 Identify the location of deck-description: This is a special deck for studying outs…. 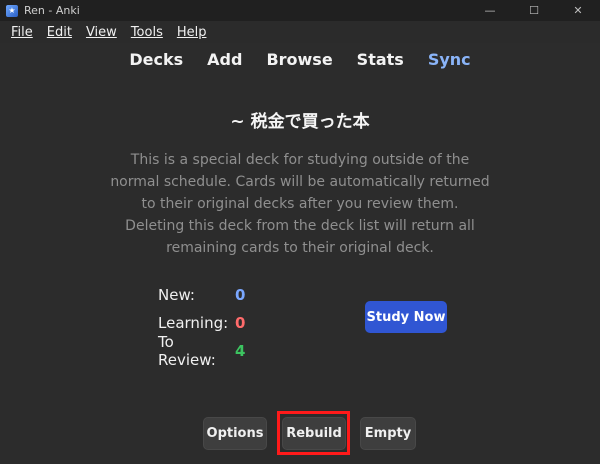
(300, 204).